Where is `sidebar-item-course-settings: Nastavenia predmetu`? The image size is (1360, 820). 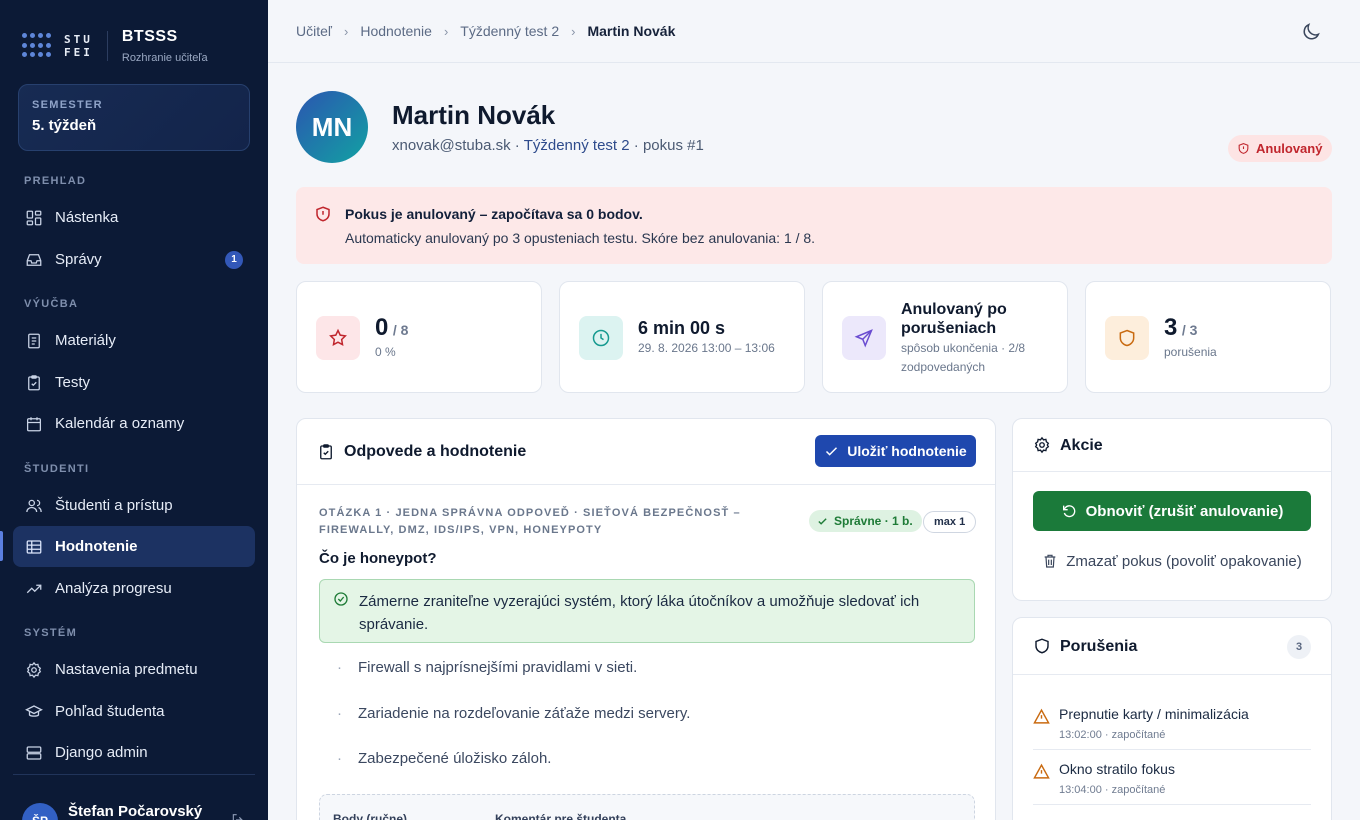
sidebar-item-course-settings: Nastavenia predmetu is located at coordinates (134, 669).